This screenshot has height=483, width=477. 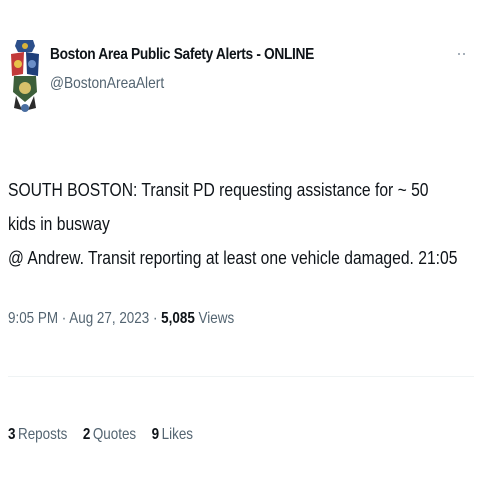 I want to click on likes-label: Likes, so click(x=177, y=434).